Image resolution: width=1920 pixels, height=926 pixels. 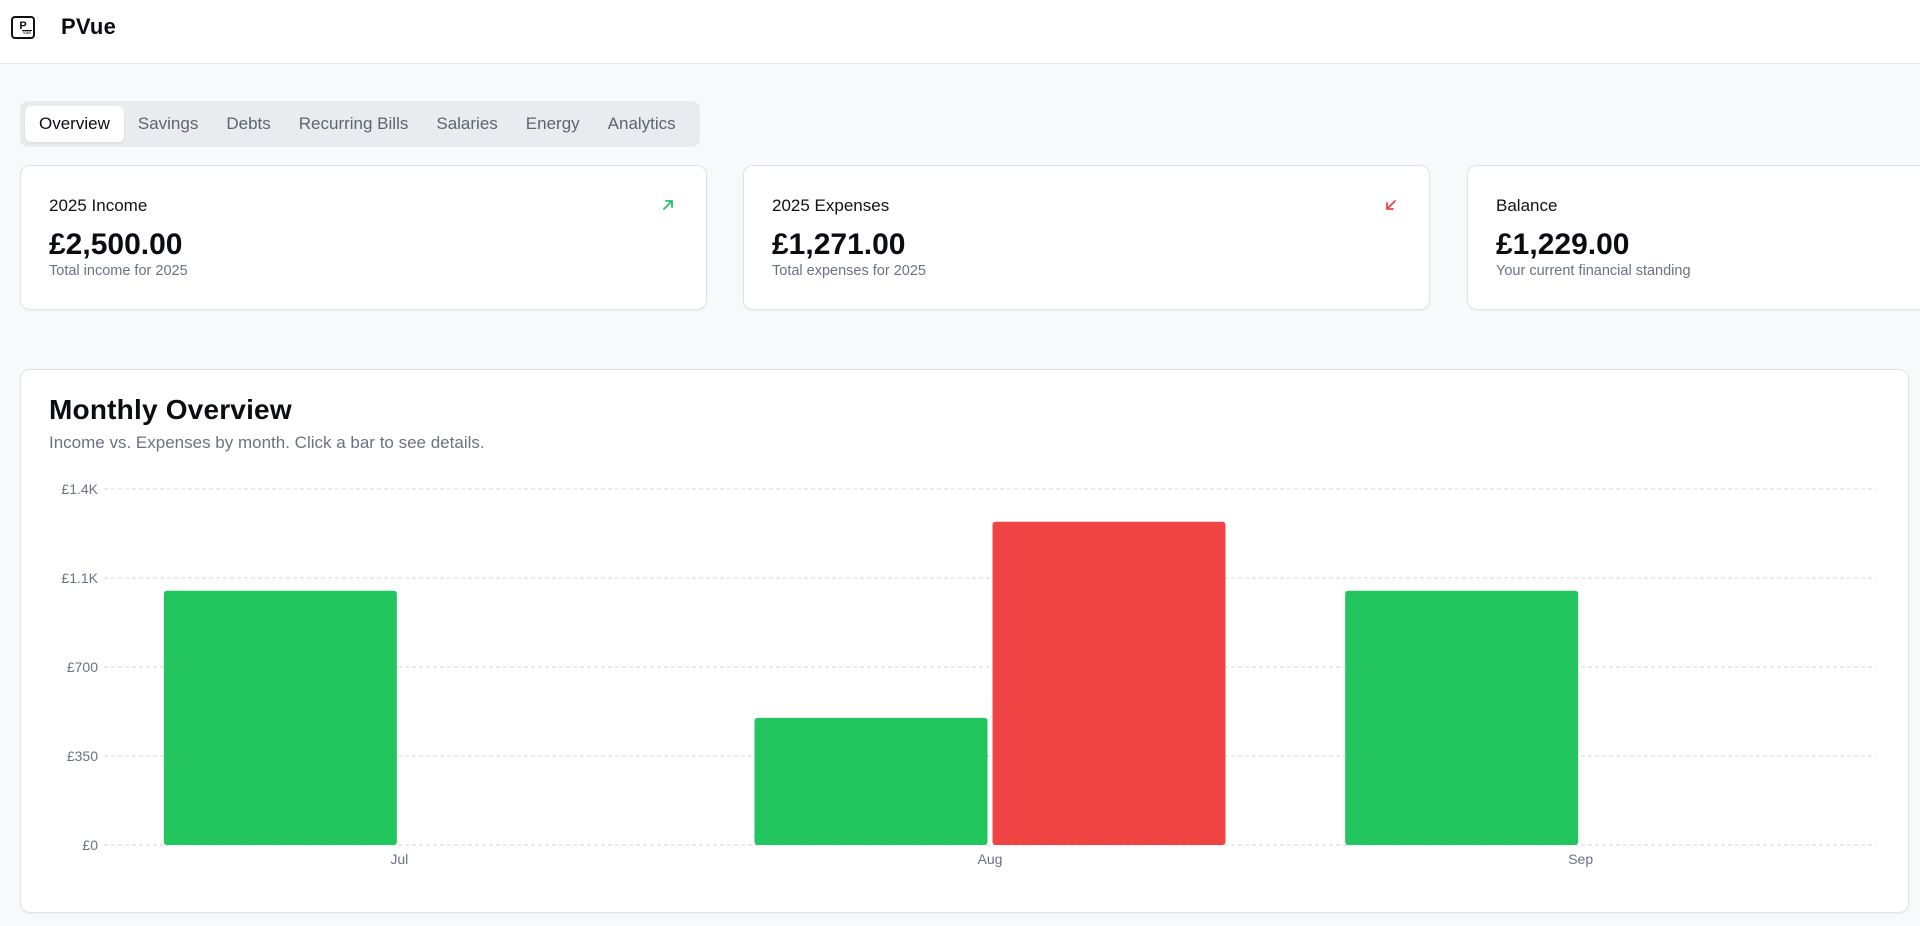 What do you see at coordinates (1593, 271) in the screenshot?
I see `balance-description: Your current financial standing` at bounding box center [1593, 271].